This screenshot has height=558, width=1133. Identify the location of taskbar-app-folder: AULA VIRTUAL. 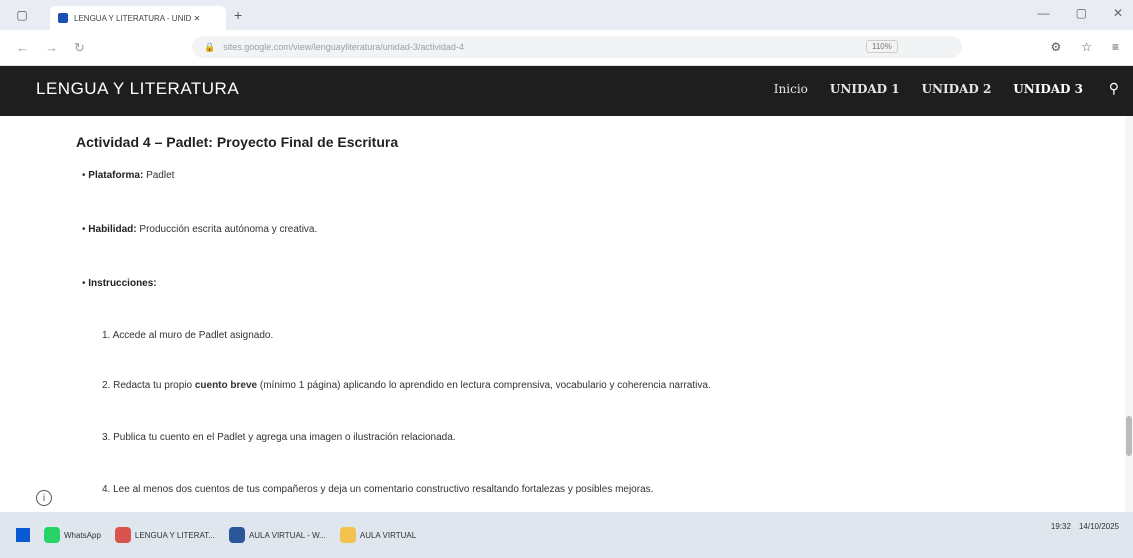
(378, 535).